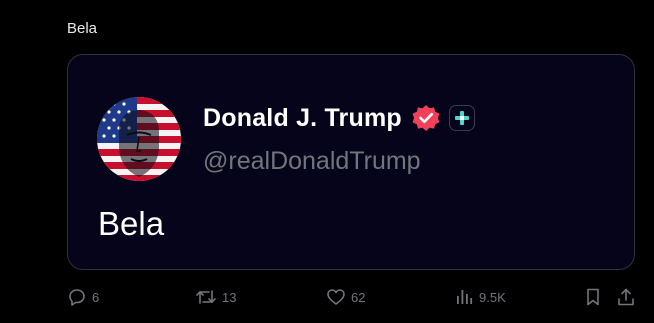 This screenshot has width=654, height=323. Describe the element at coordinates (492, 297) in the screenshot. I see `views-count: 9.5K` at that location.